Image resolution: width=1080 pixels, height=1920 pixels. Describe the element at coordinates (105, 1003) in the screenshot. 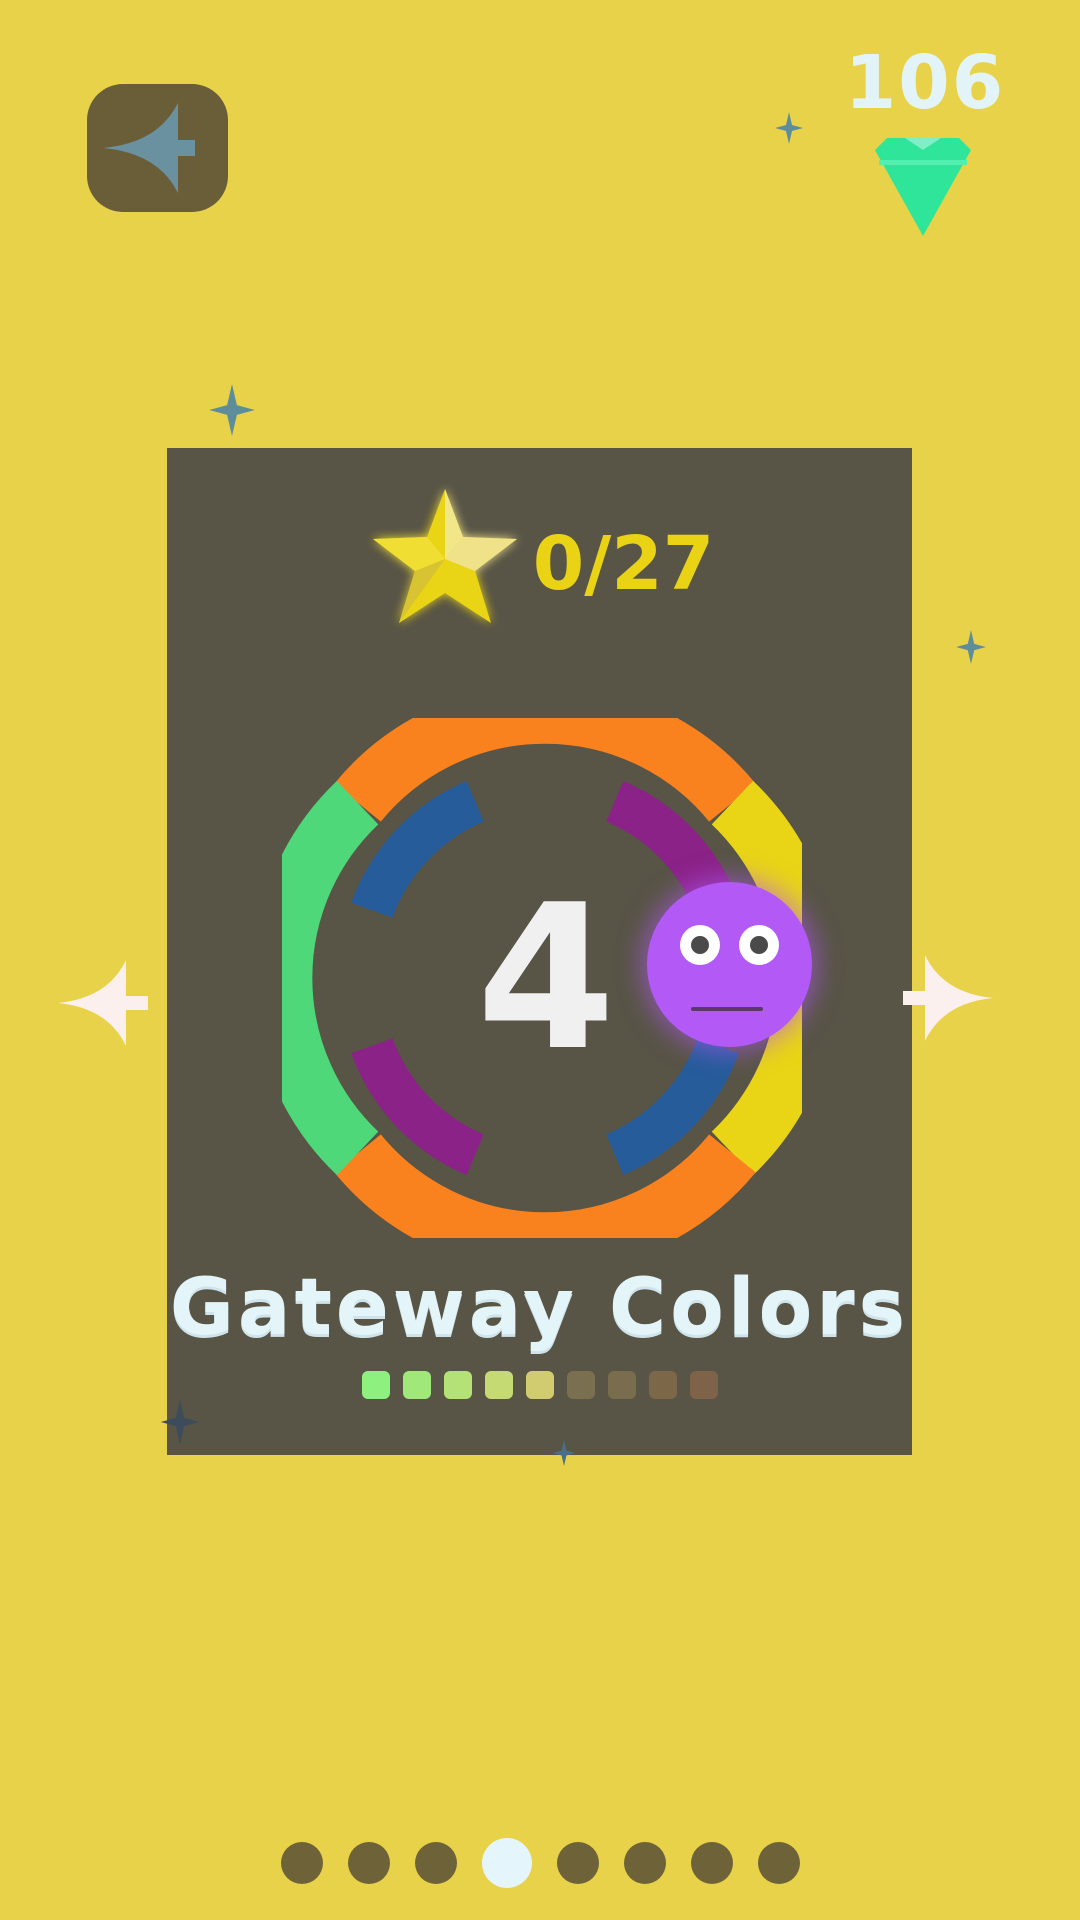

I see `prev-arrow-icon` at that location.